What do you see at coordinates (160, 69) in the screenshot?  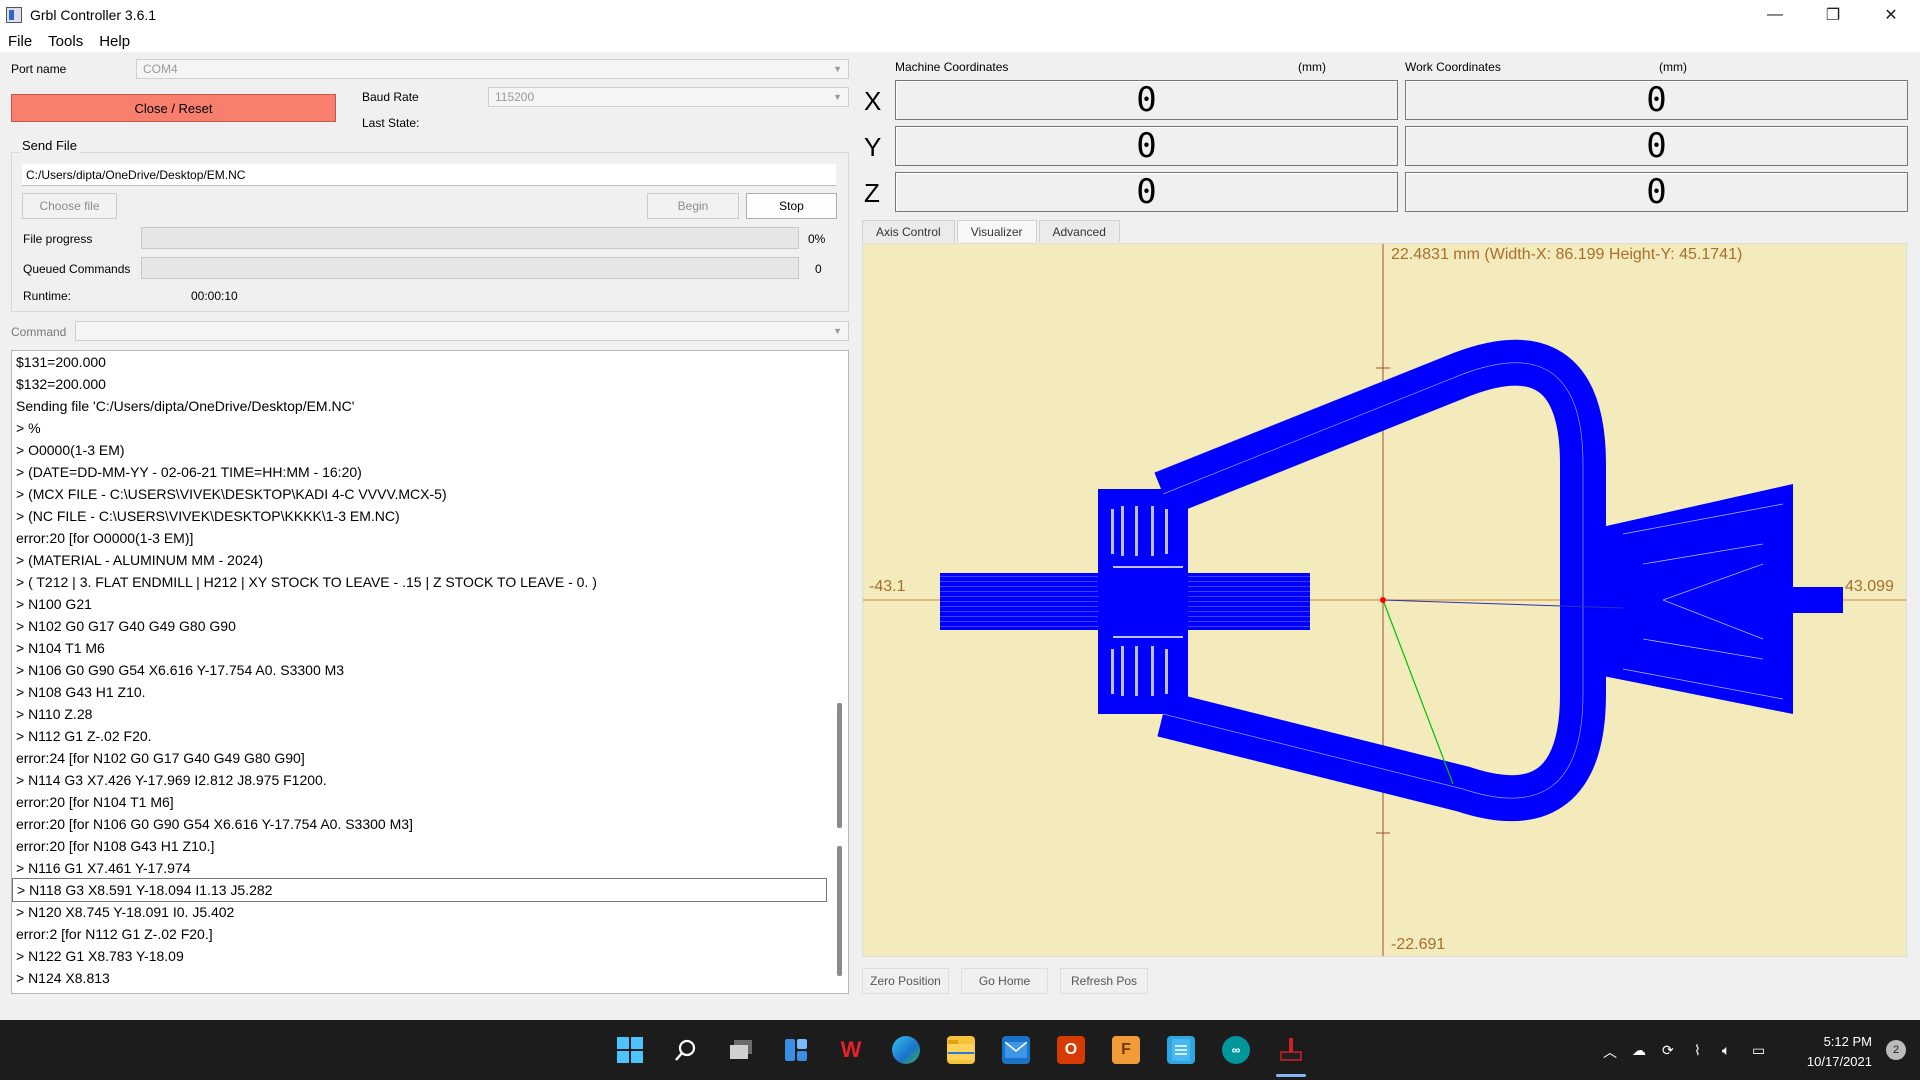 I see `port-value: COM4` at bounding box center [160, 69].